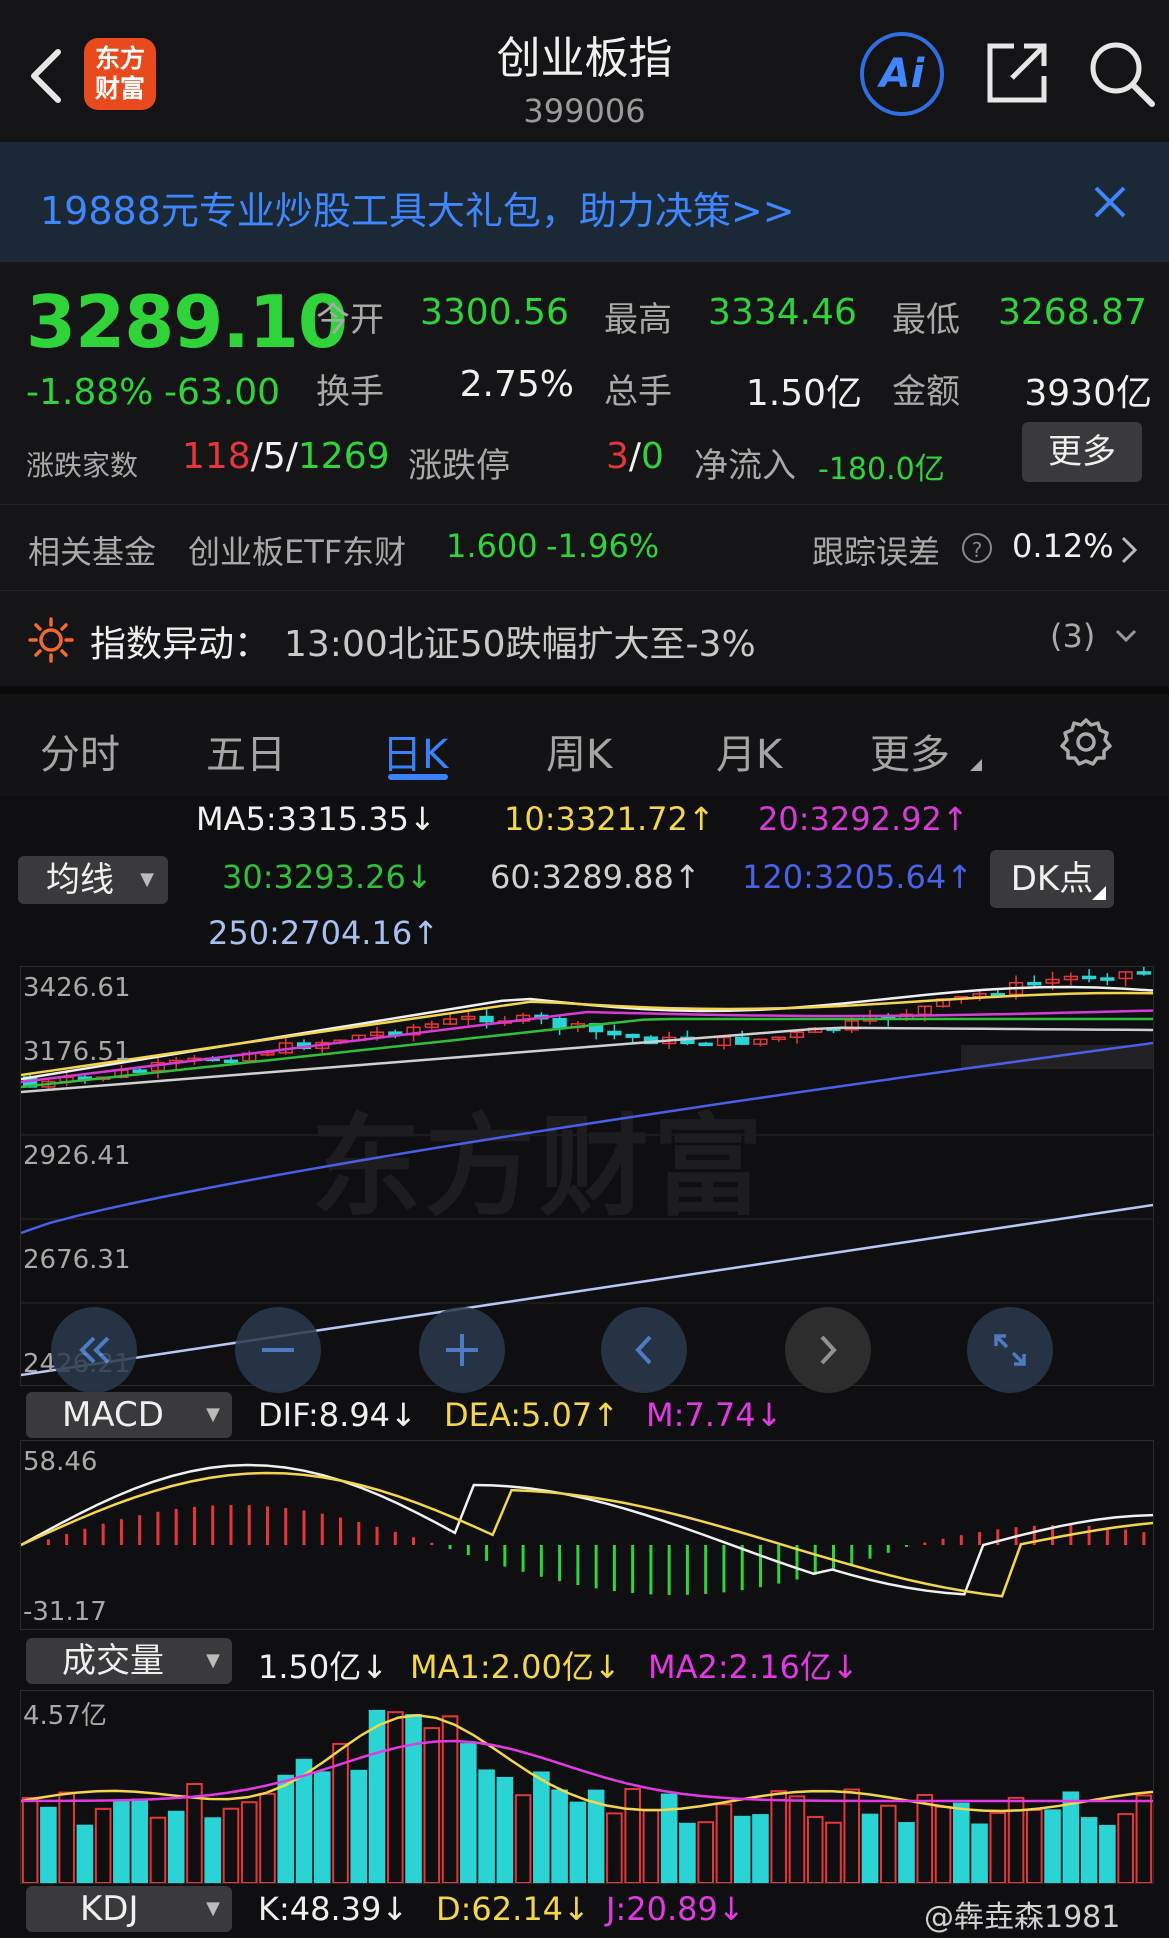  Describe the element at coordinates (579, 751) in the screenshot. I see `tab-weekly-k: 周K` at that location.